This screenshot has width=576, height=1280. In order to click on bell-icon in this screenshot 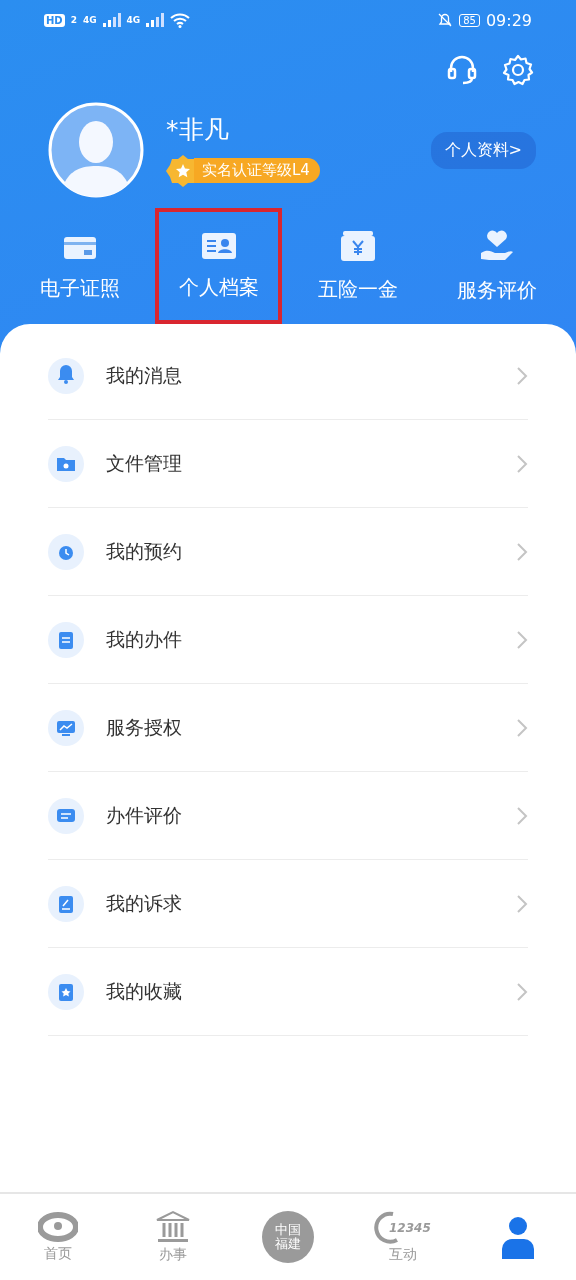, I will do `click(66, 375)`.